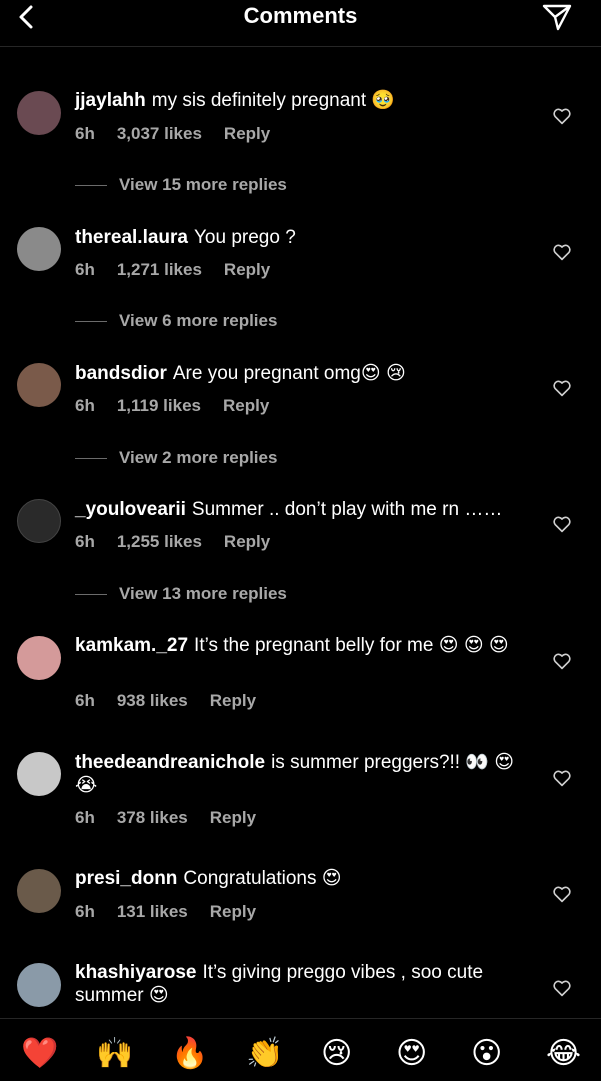 The image size is (601, 1081). I want to click on emoji-heart-eyes-button: 😍, so click(411, 1054).